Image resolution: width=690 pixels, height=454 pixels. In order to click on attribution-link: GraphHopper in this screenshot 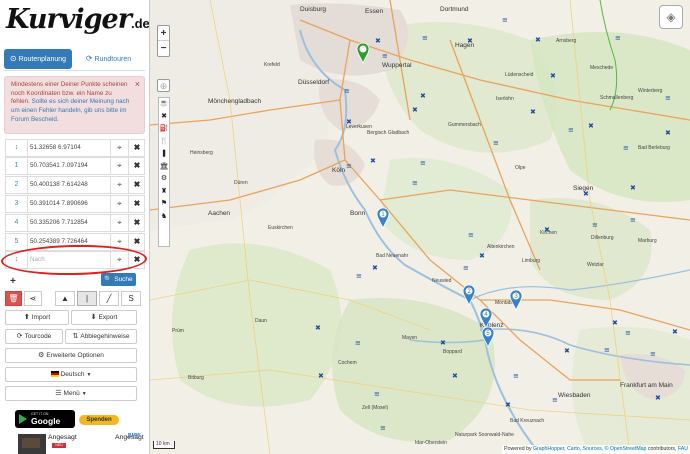, I will do `click(548, 449)`.